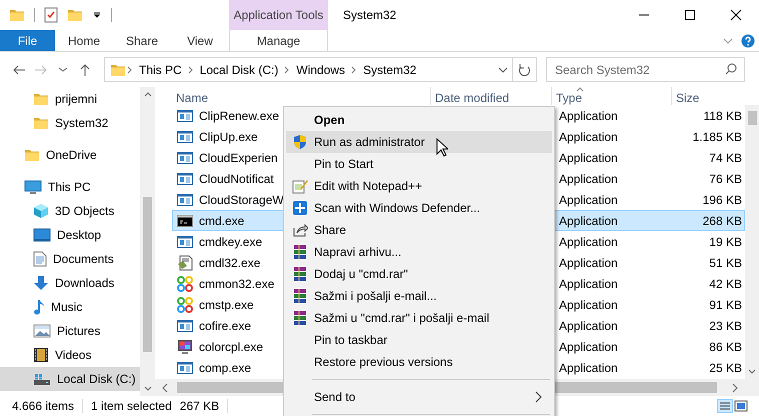  I want to click on file-size: 118 KB, so click(723, 115).